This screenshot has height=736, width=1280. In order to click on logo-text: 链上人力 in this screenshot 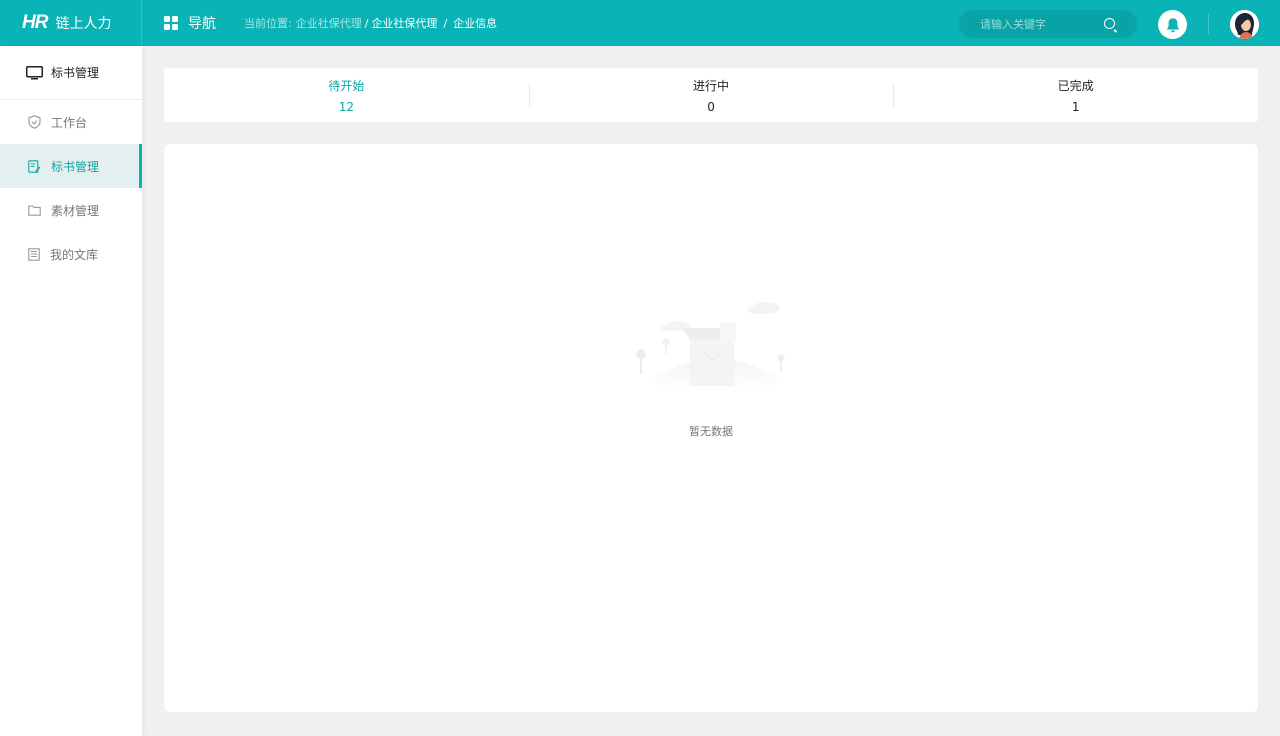, I will do `click(83, 24)`.